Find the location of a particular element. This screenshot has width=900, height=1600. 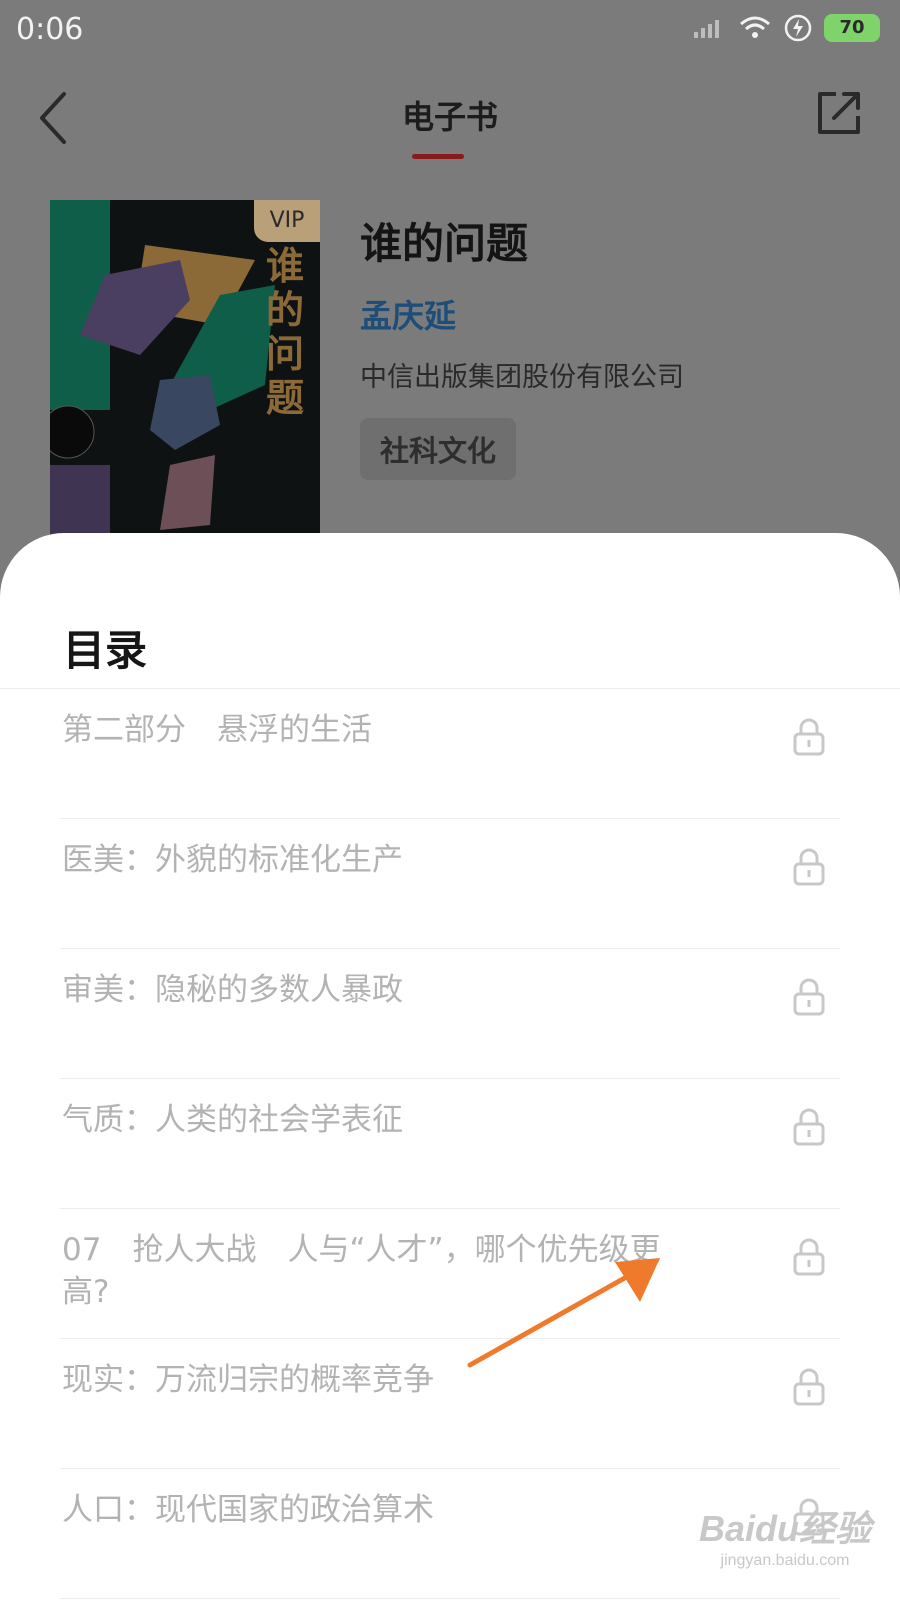

cover-title: 谁的问题 is located at coordinates (285, 332).